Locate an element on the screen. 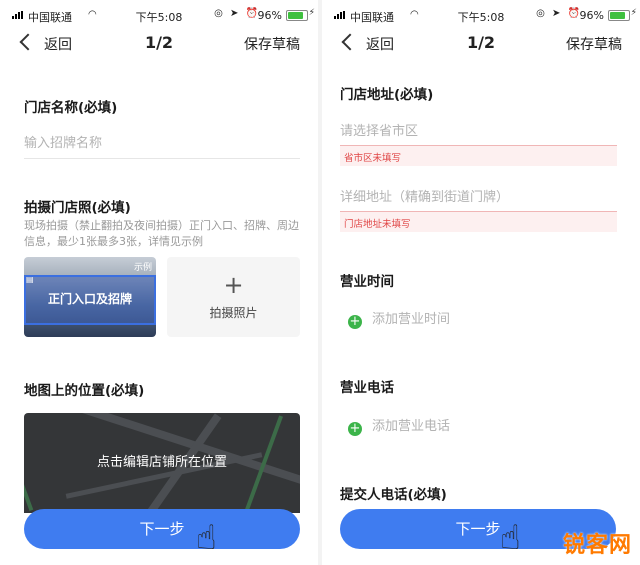 The image size is (640, 565). map-view: 点击编辑店铺所在位置 is located at coordinates (162, 463).